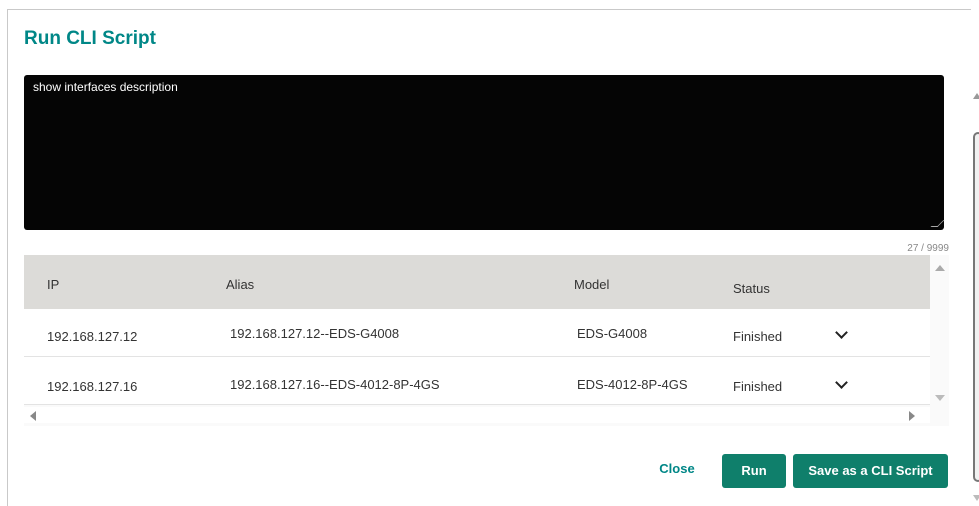  I want to click on run-button: Run, so click(754, 471).